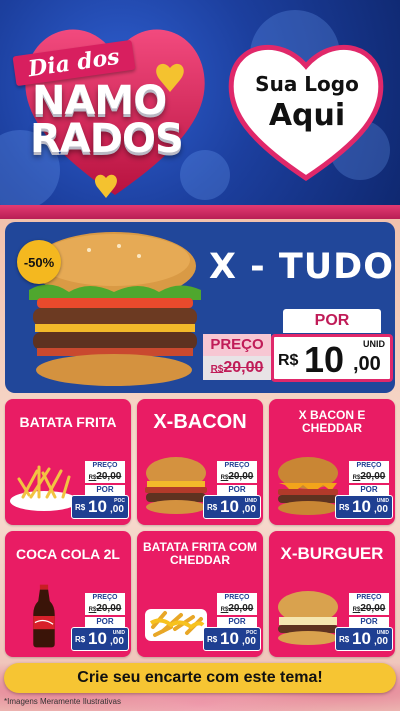 The height and width of the screenshot is (711, 400). Describe the element at coordinates (44, 616) in the screenshot. I see `soda-bottle-icon` at that location.